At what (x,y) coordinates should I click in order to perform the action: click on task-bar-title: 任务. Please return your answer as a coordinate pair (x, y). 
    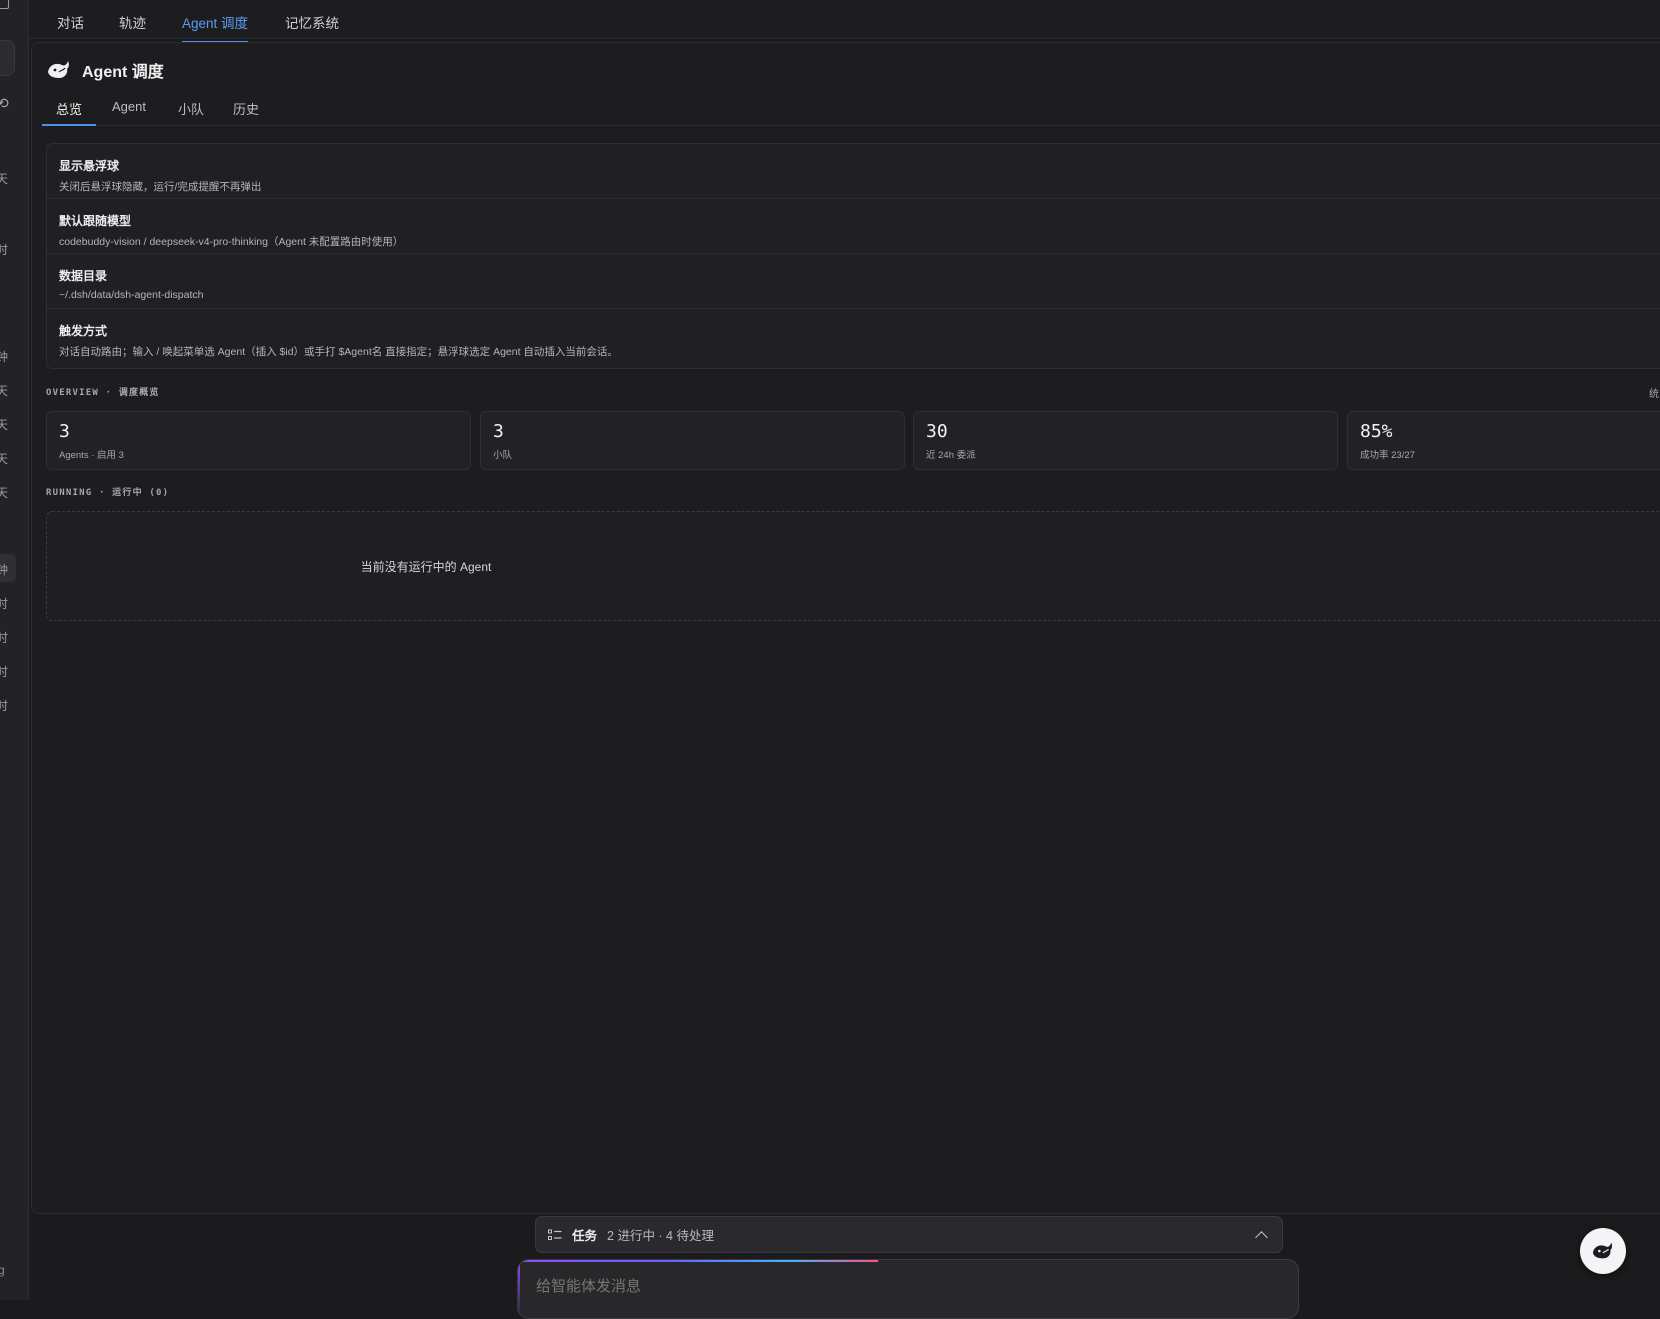
    Looking at the image, I should click on (585, 1236).